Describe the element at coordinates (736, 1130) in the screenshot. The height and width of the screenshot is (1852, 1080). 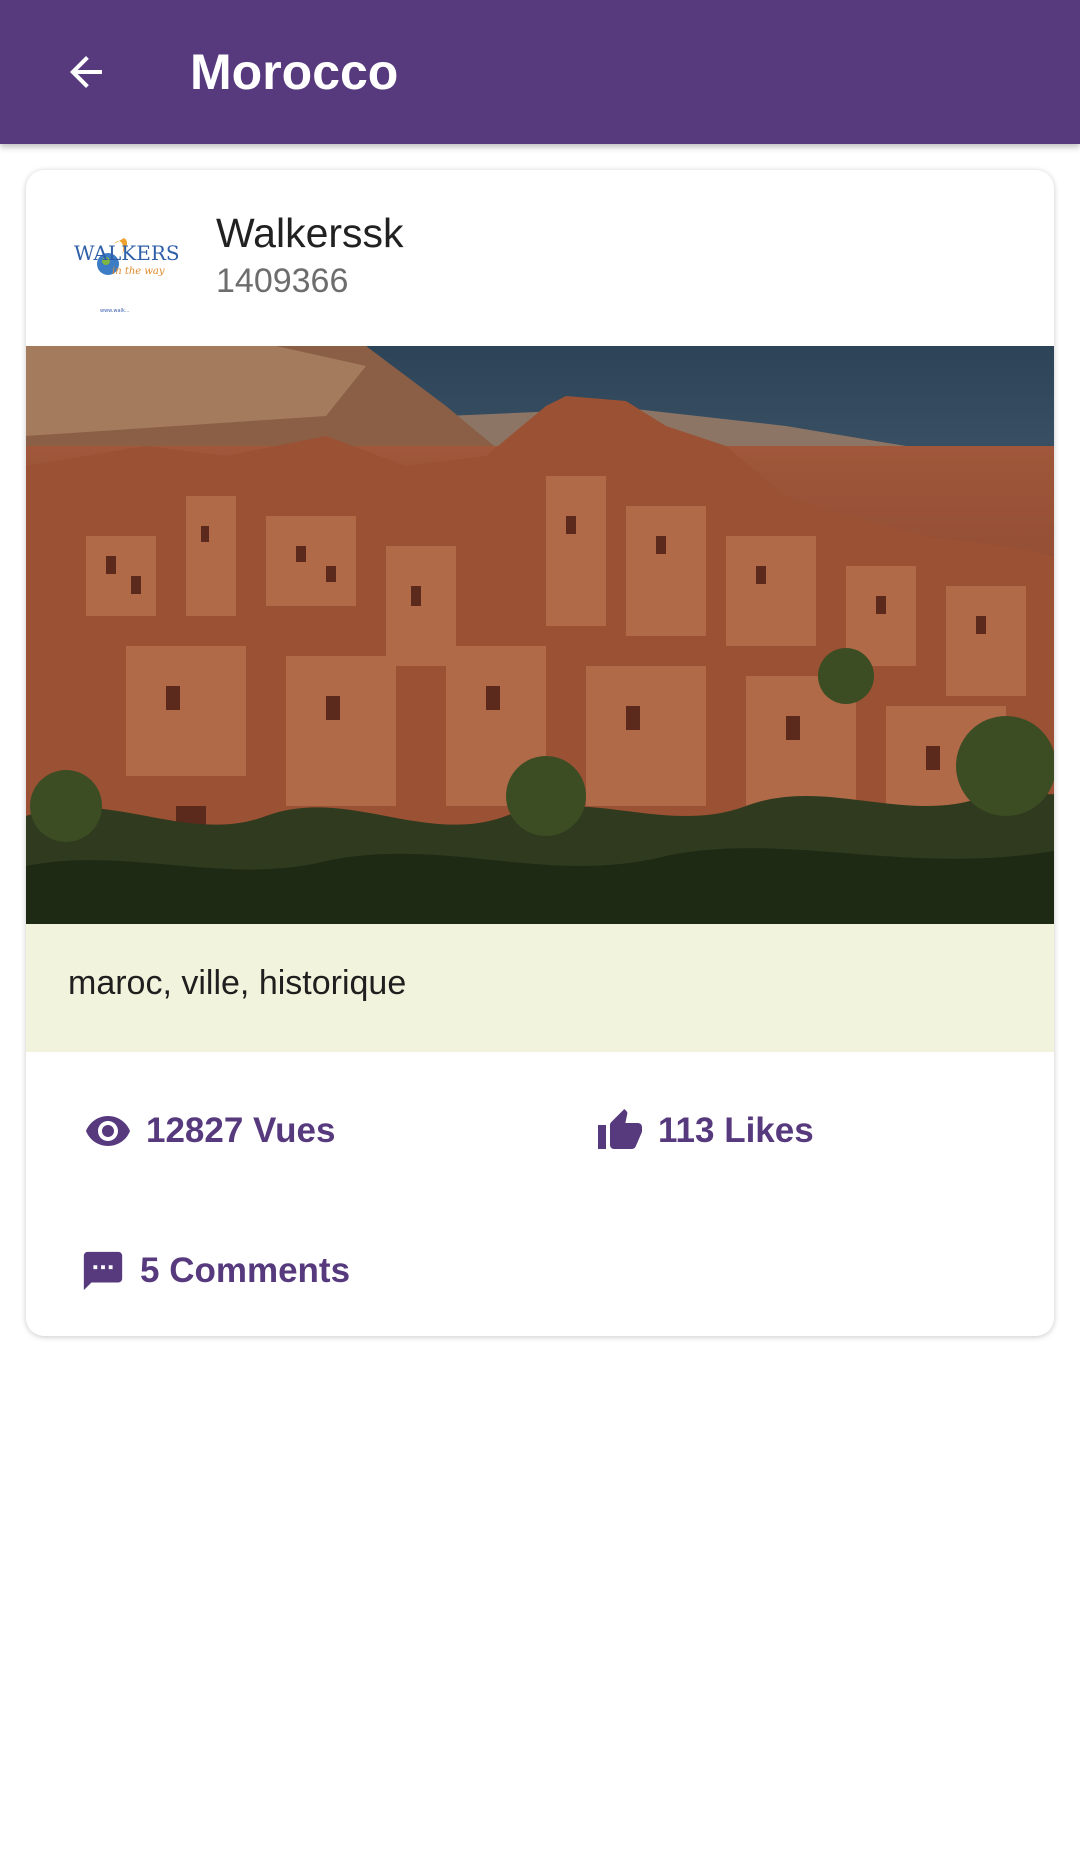
I see `likes-count: 113 Likes` at that location.